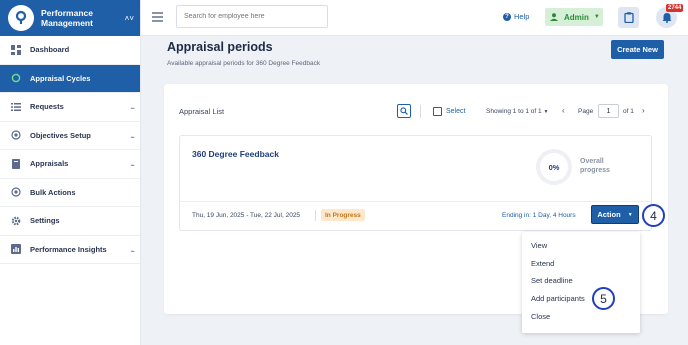  Describe the element at coordinates (70, 221) in the screenshot. I see `sidebar-item-settings: Settings` at that location.